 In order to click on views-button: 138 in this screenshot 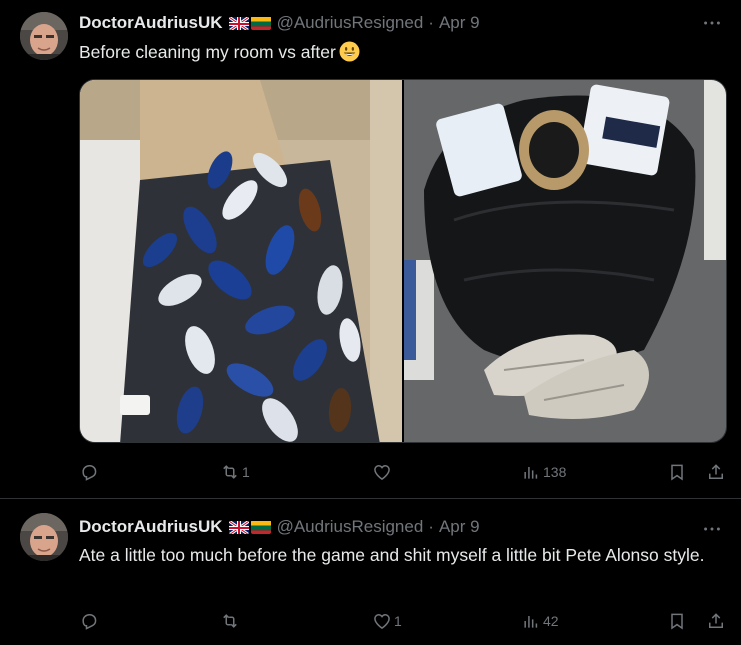, I will do `click(543, 472)`.